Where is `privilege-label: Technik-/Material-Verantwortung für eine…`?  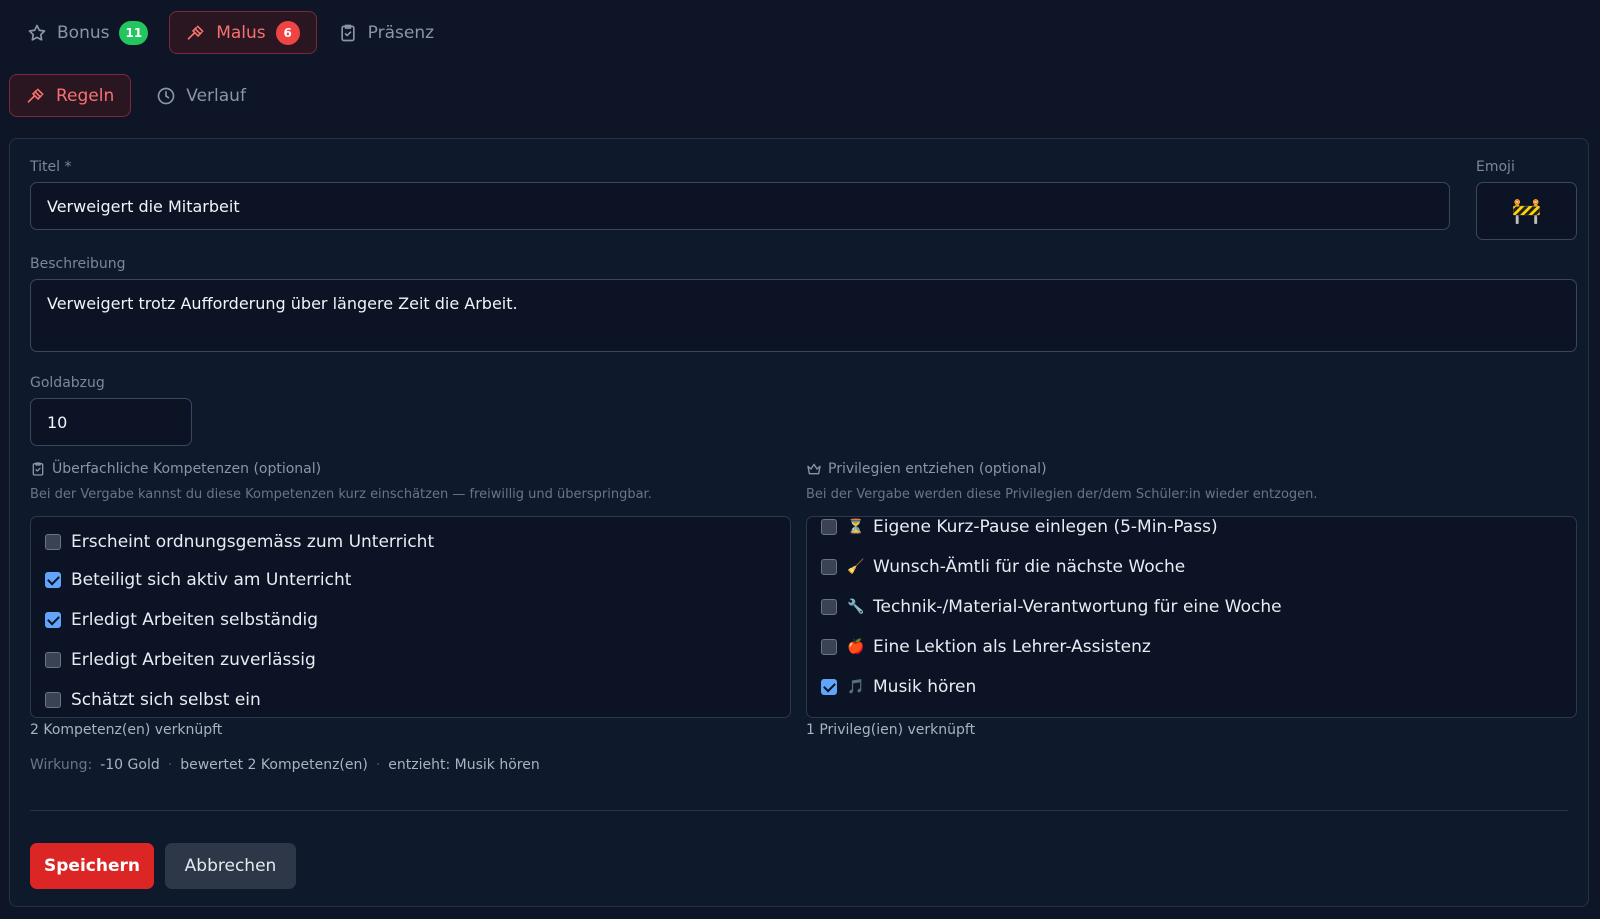
privilege-label: Technik-/Material-Verantwortung für eine… is located at coordinates (1077, 607).